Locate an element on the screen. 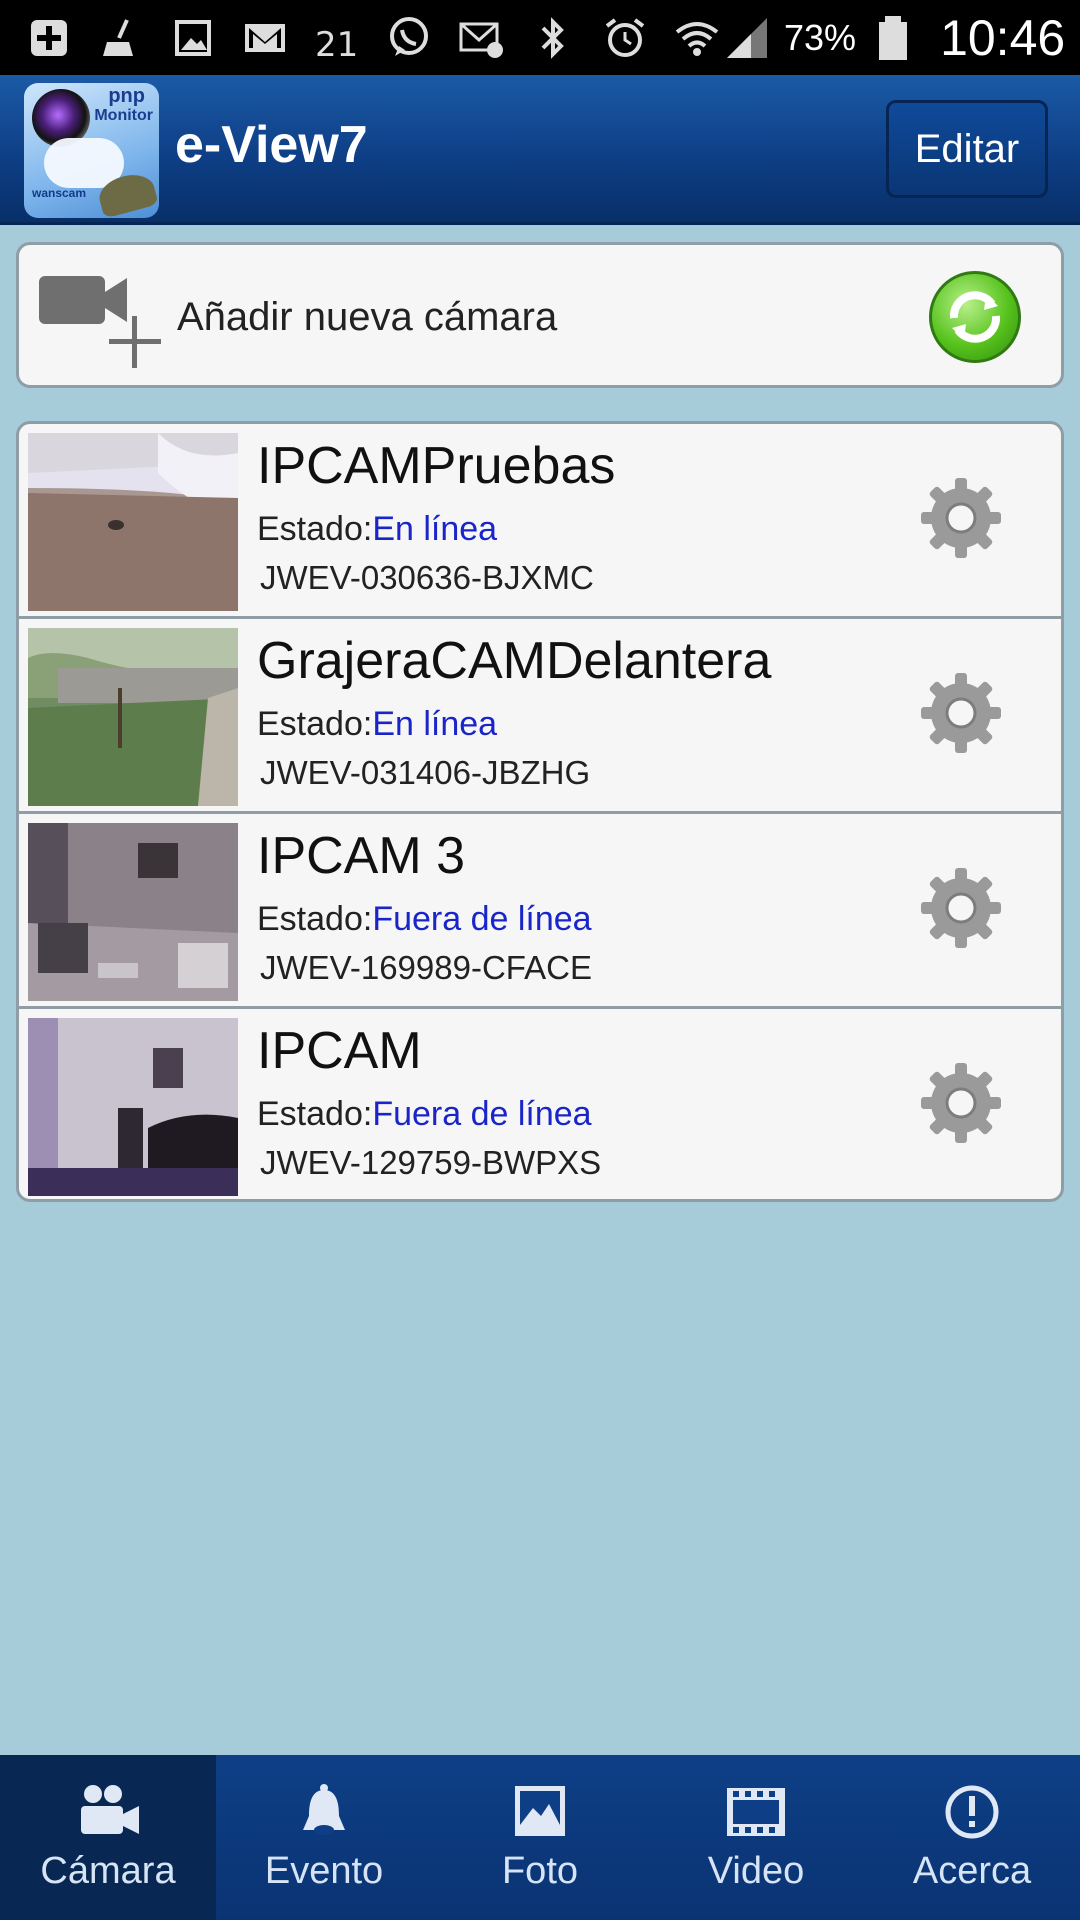  camera-id: JWEV-030636-BJXMC is located at coordinates (427, 577).